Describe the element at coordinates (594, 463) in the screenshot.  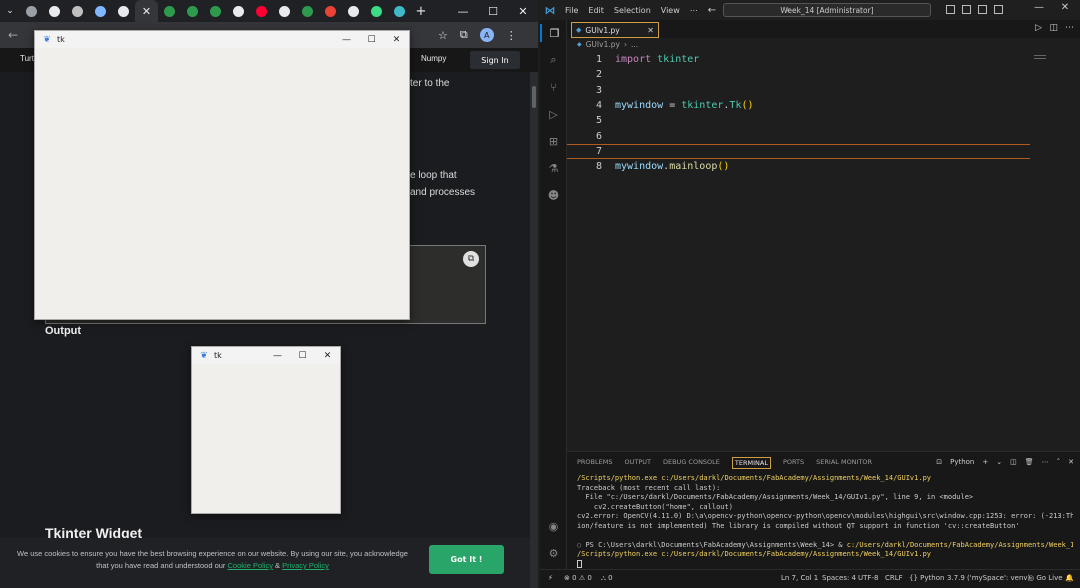
I see `panel-tab-problems: PROBLEMS` at that location.